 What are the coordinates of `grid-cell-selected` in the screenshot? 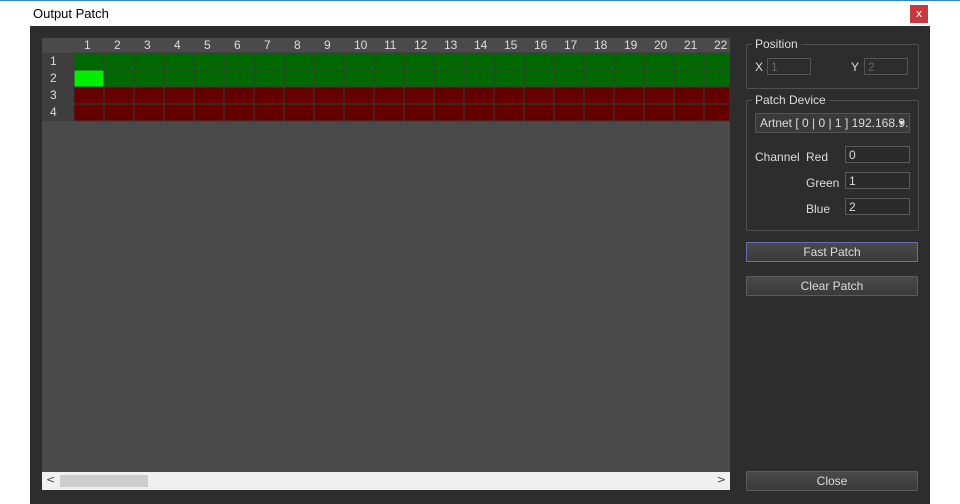 It's located at (89, 78).